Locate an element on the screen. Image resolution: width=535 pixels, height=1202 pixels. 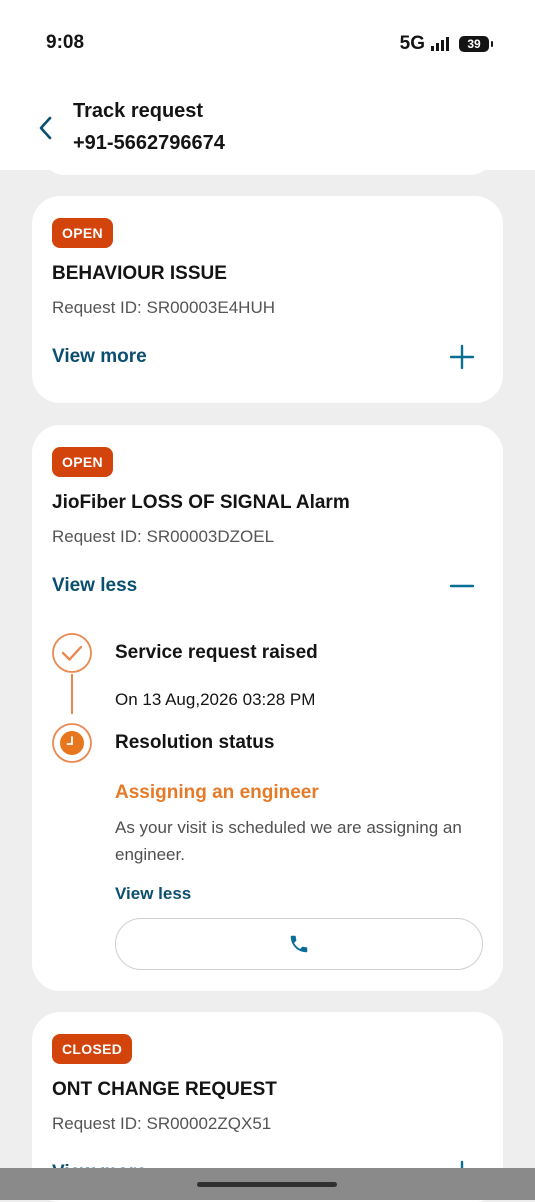
request-title: JioFiber LOSS OF SIGNAL Alarm is located at coordinates (201, 502).